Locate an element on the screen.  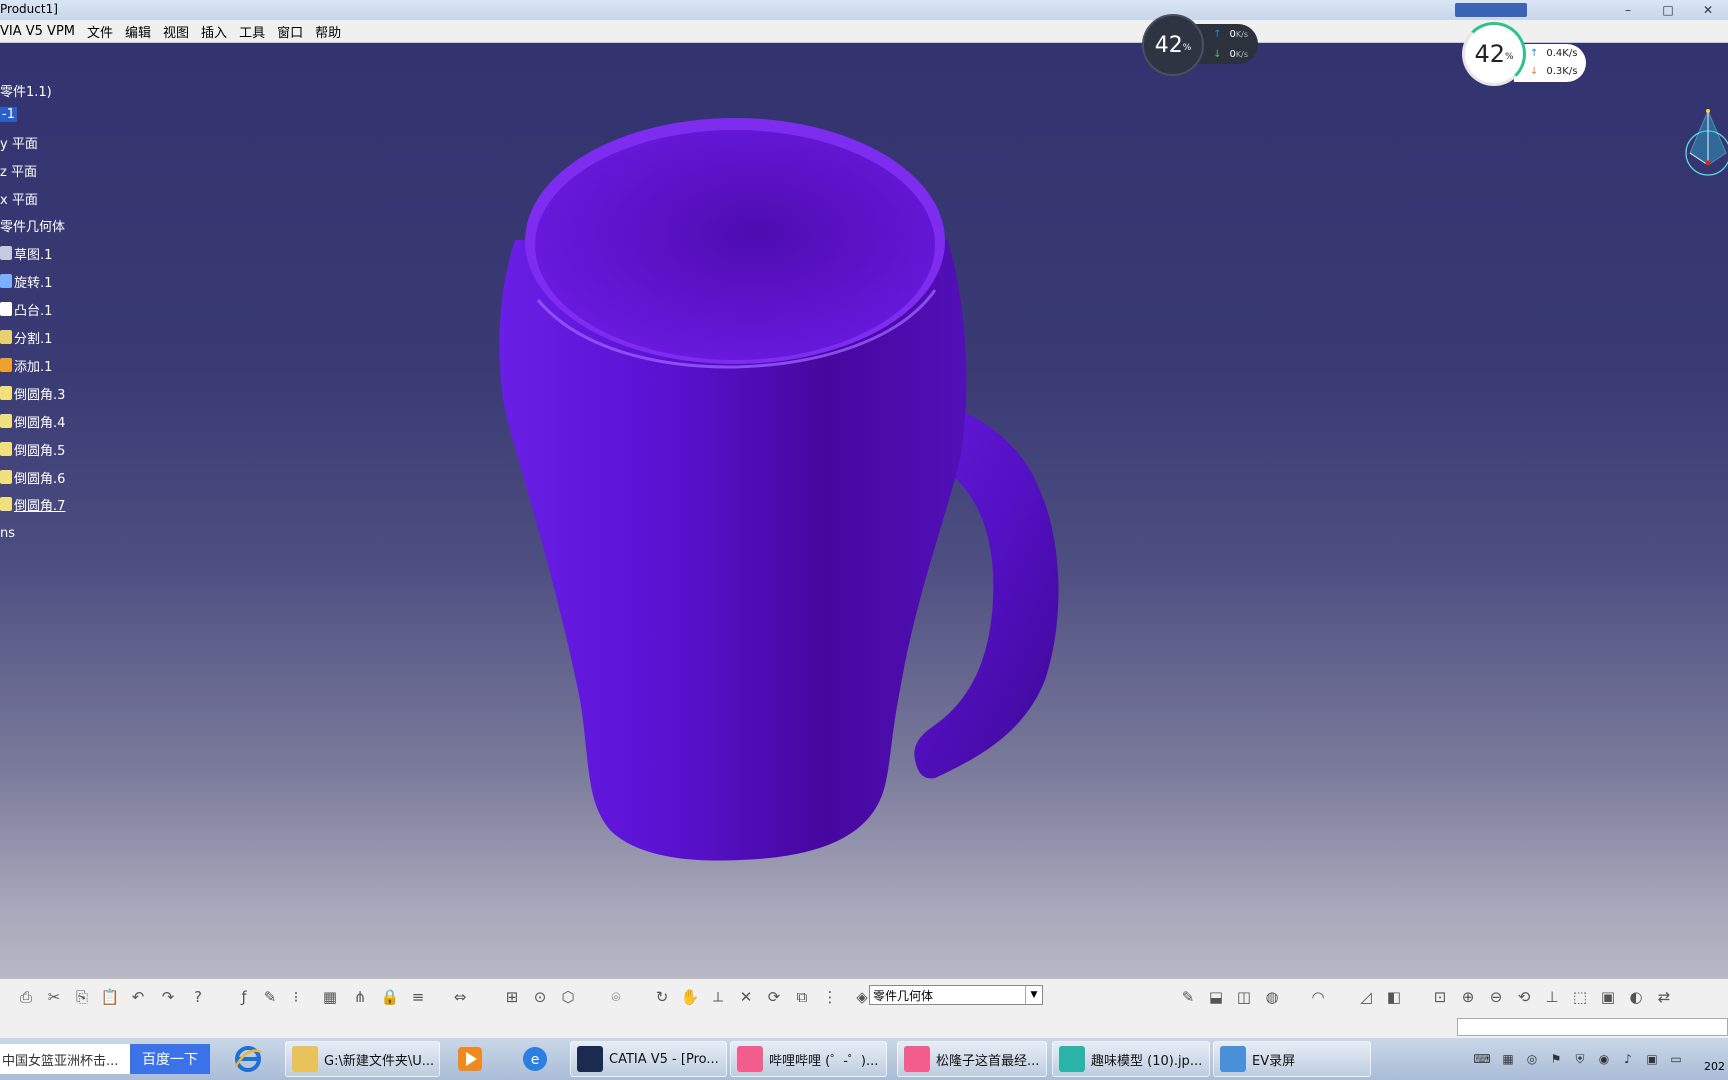
flag-icon: ⚑ is located at coordinates (1556, 1059).